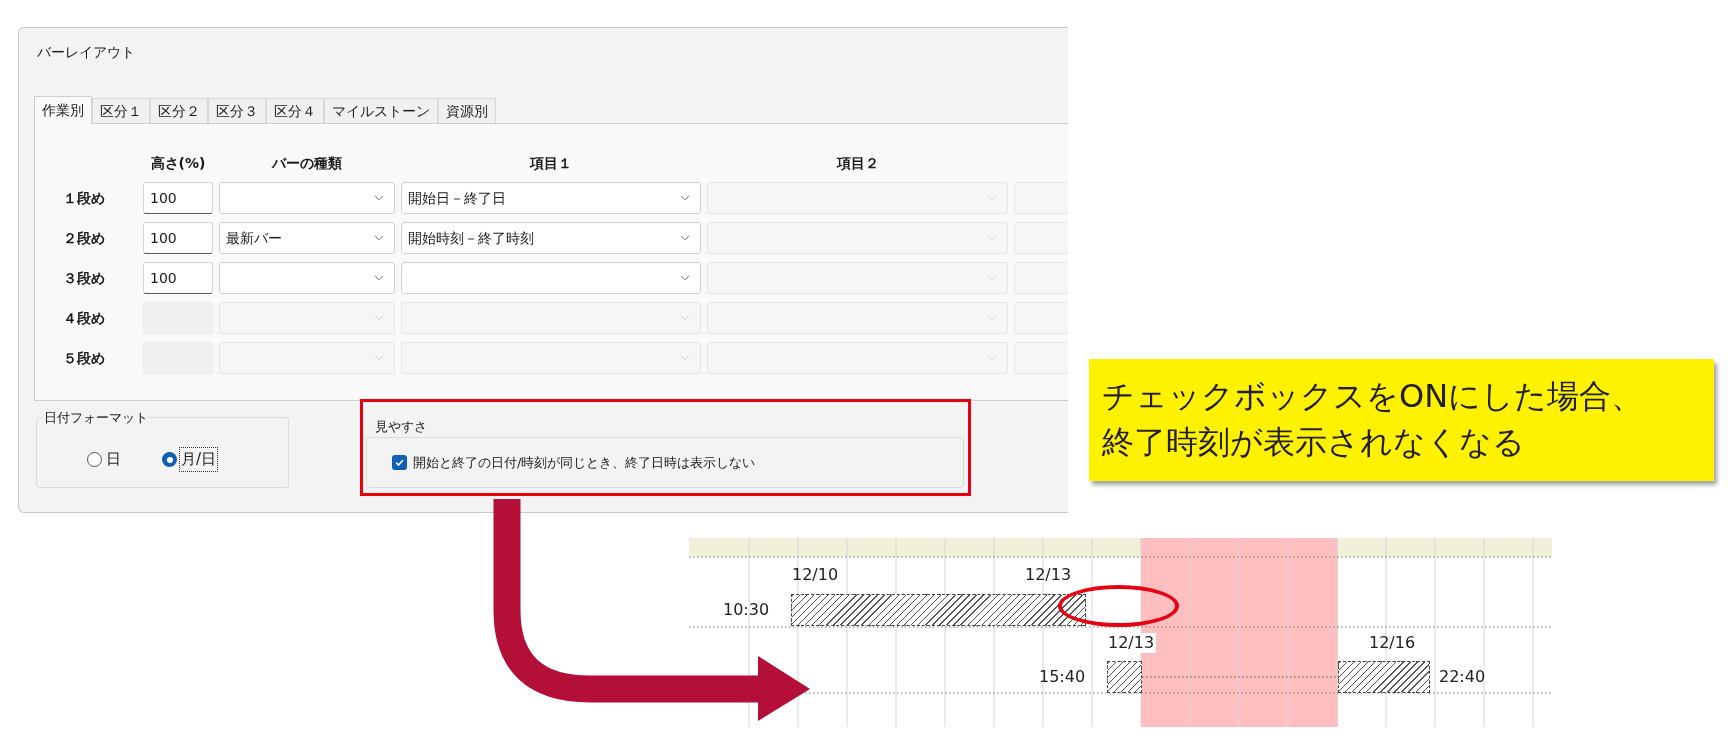  What do you see at coordinates (104, 459) in the screenshot?
I see `radio-option: 日` at bounding box center [104, 459].